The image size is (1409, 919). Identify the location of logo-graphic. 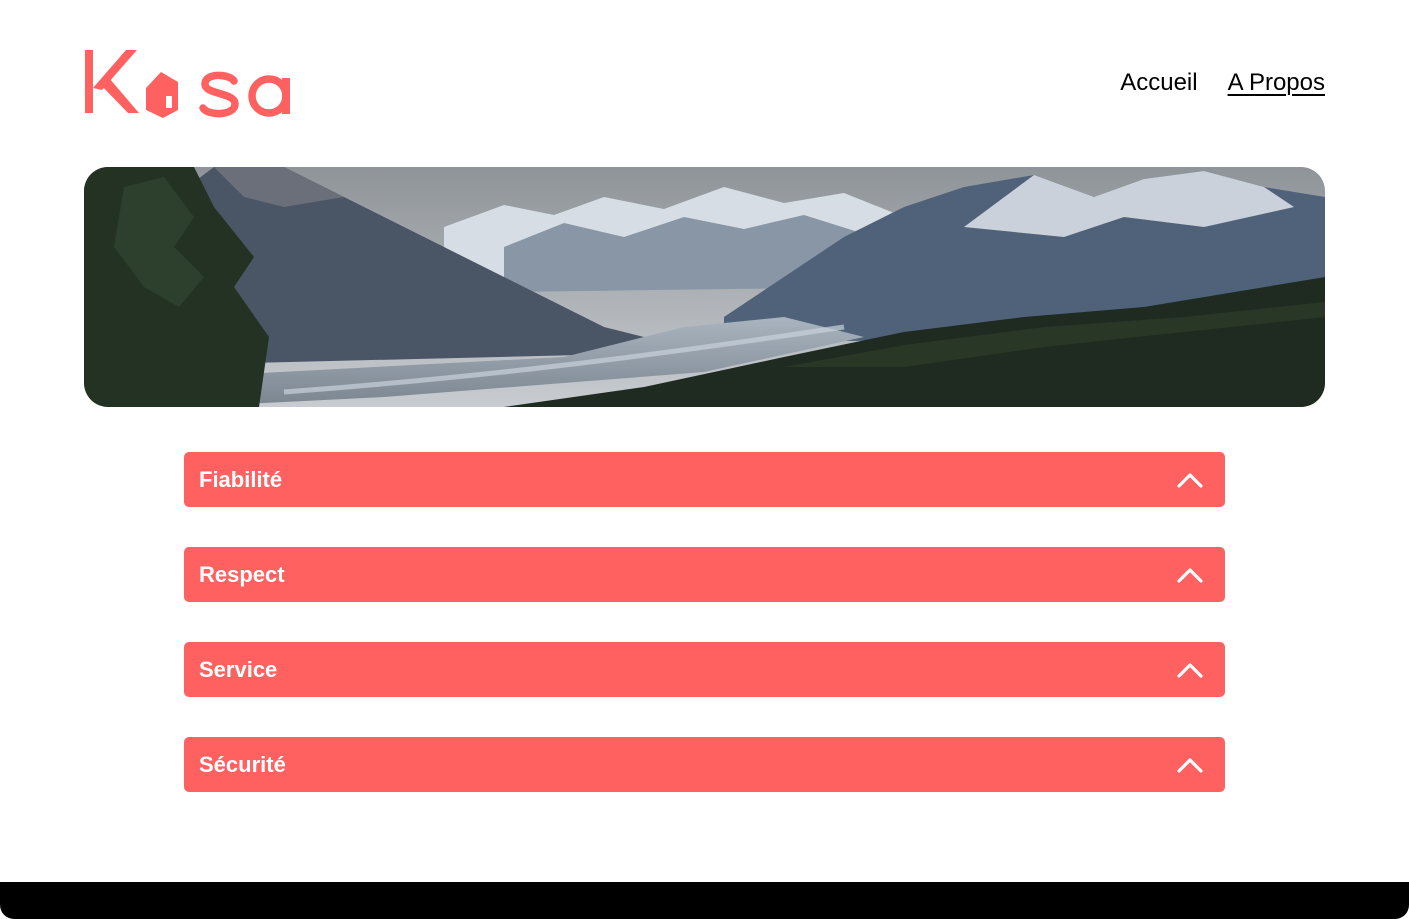
(187, 84).